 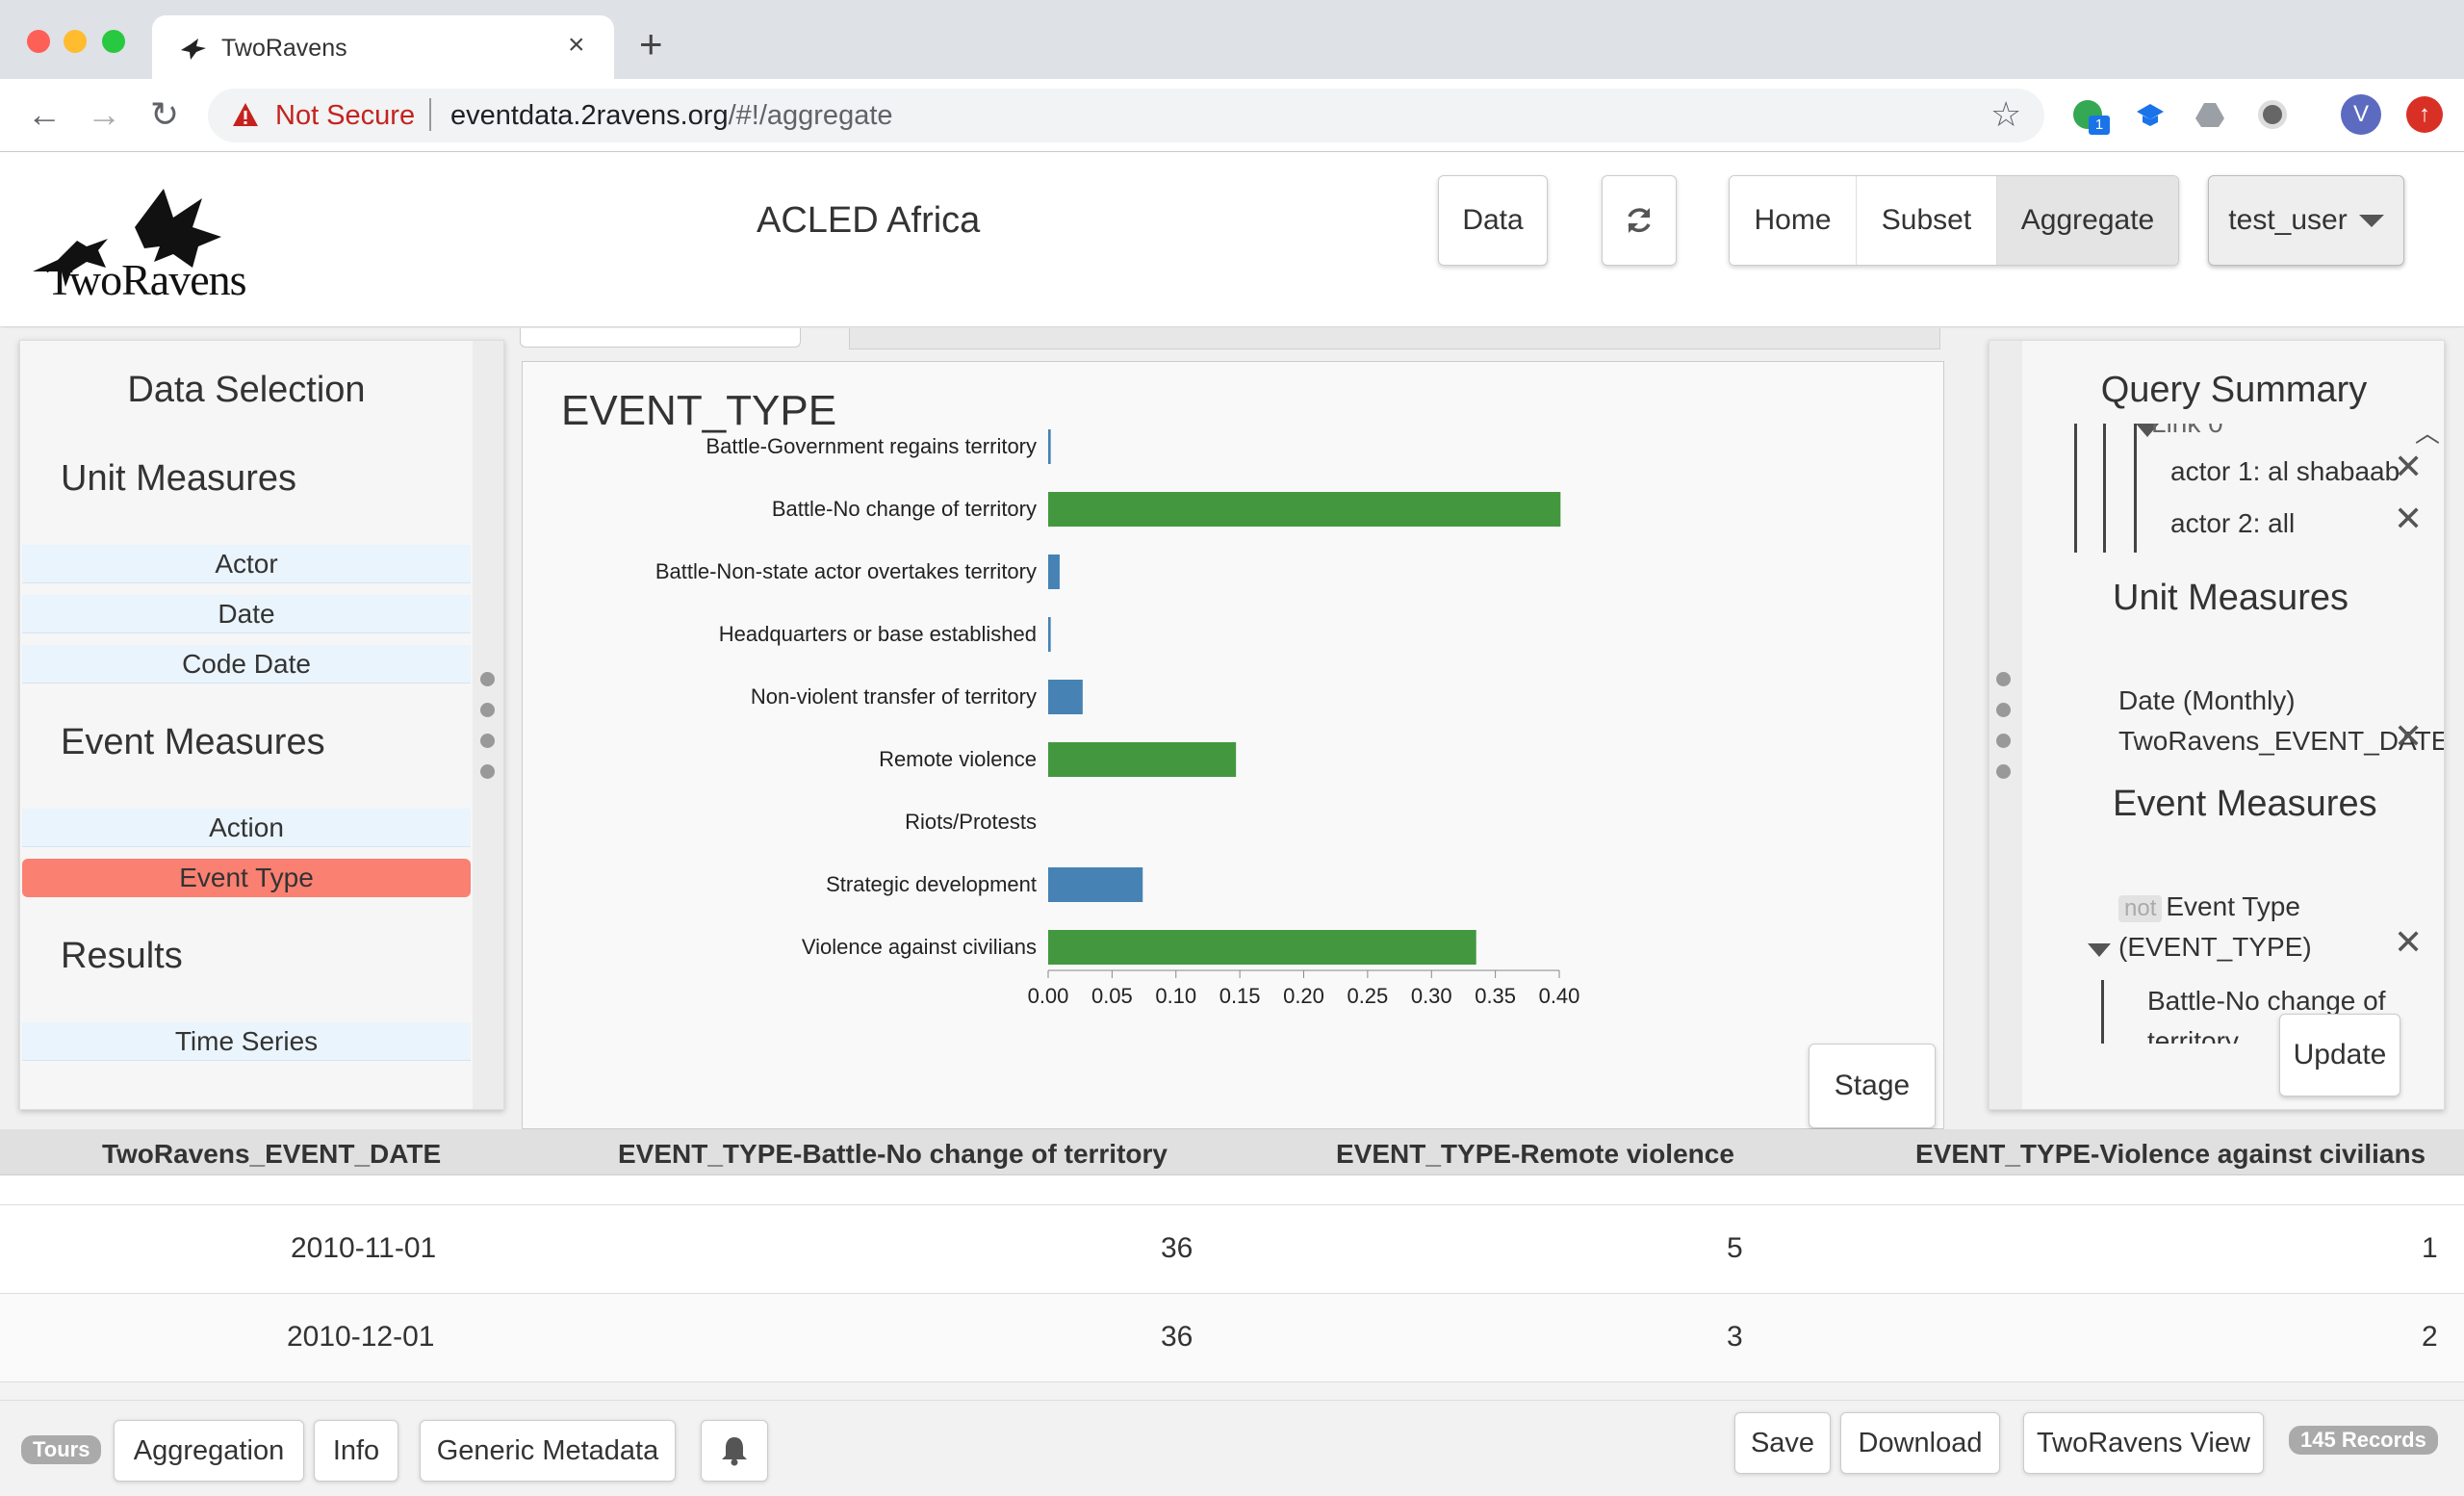 I want to click on download-button: Download, so click(x=1920, y=1443).